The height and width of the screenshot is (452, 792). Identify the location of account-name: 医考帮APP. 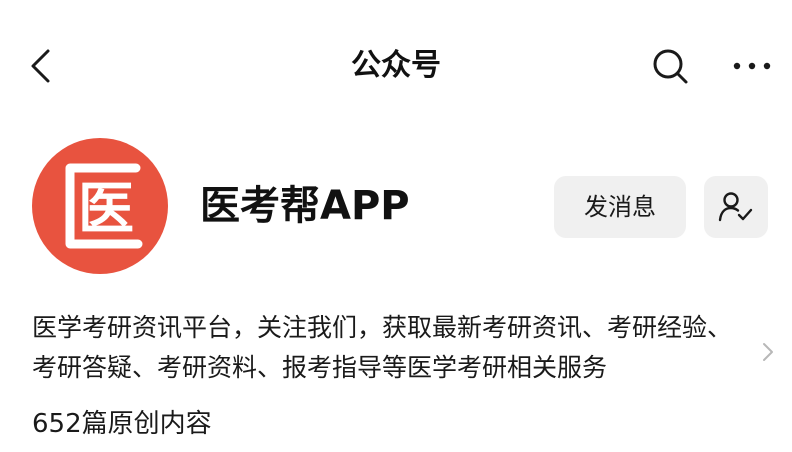
(305, 206).